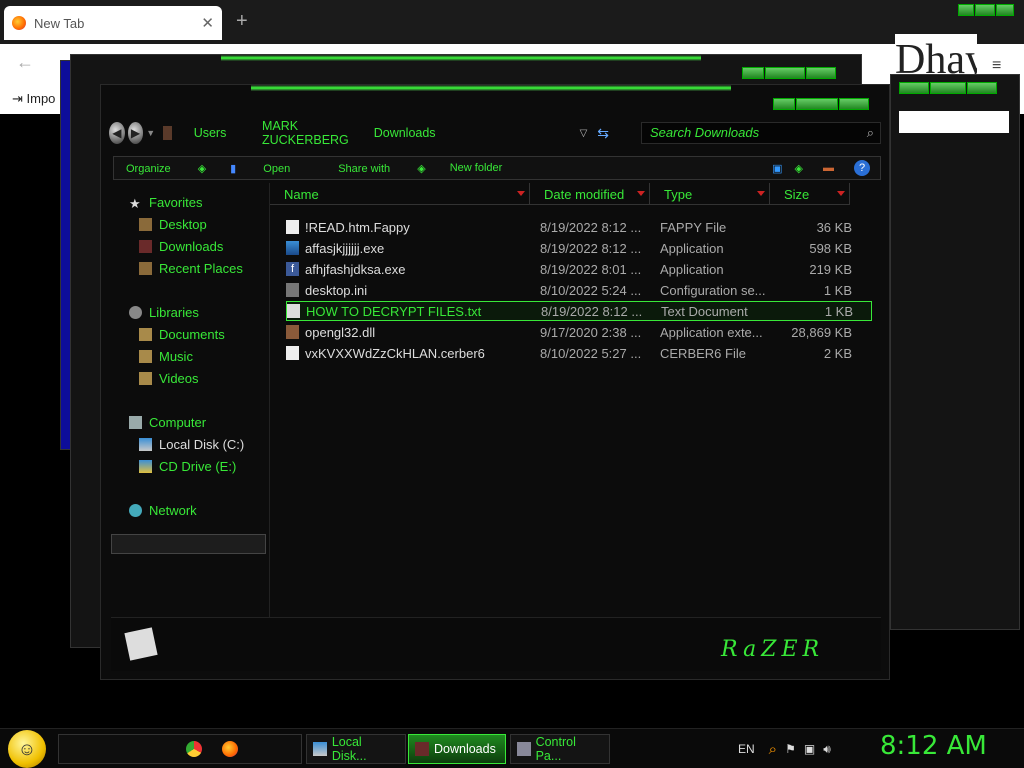 This screenshot has width=1024, height=768. Describe the element at coordinates (117, 133) in the screenshot. I see `back-button: ◀` at that location.